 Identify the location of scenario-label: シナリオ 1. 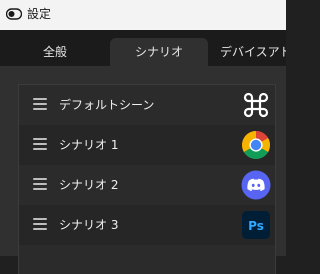
(89, 145).